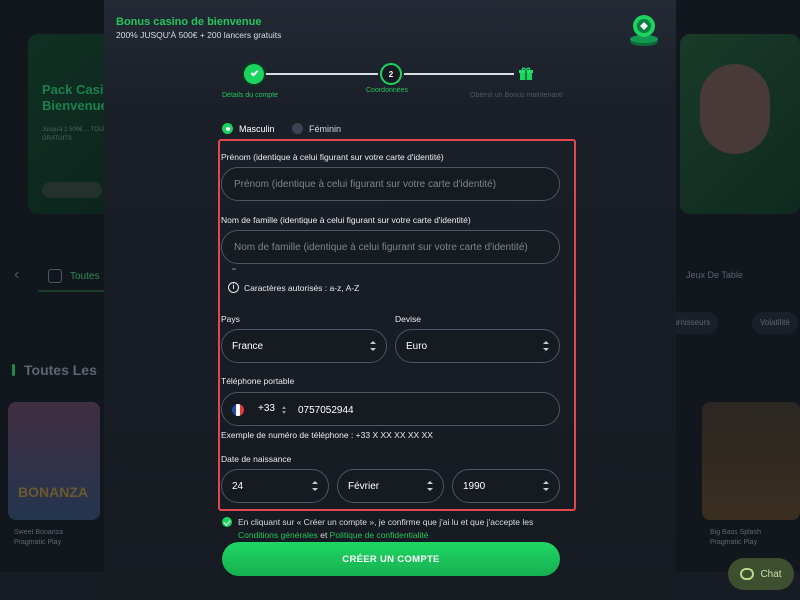  I want to click on chat-button: Chat, so click(761, 574).